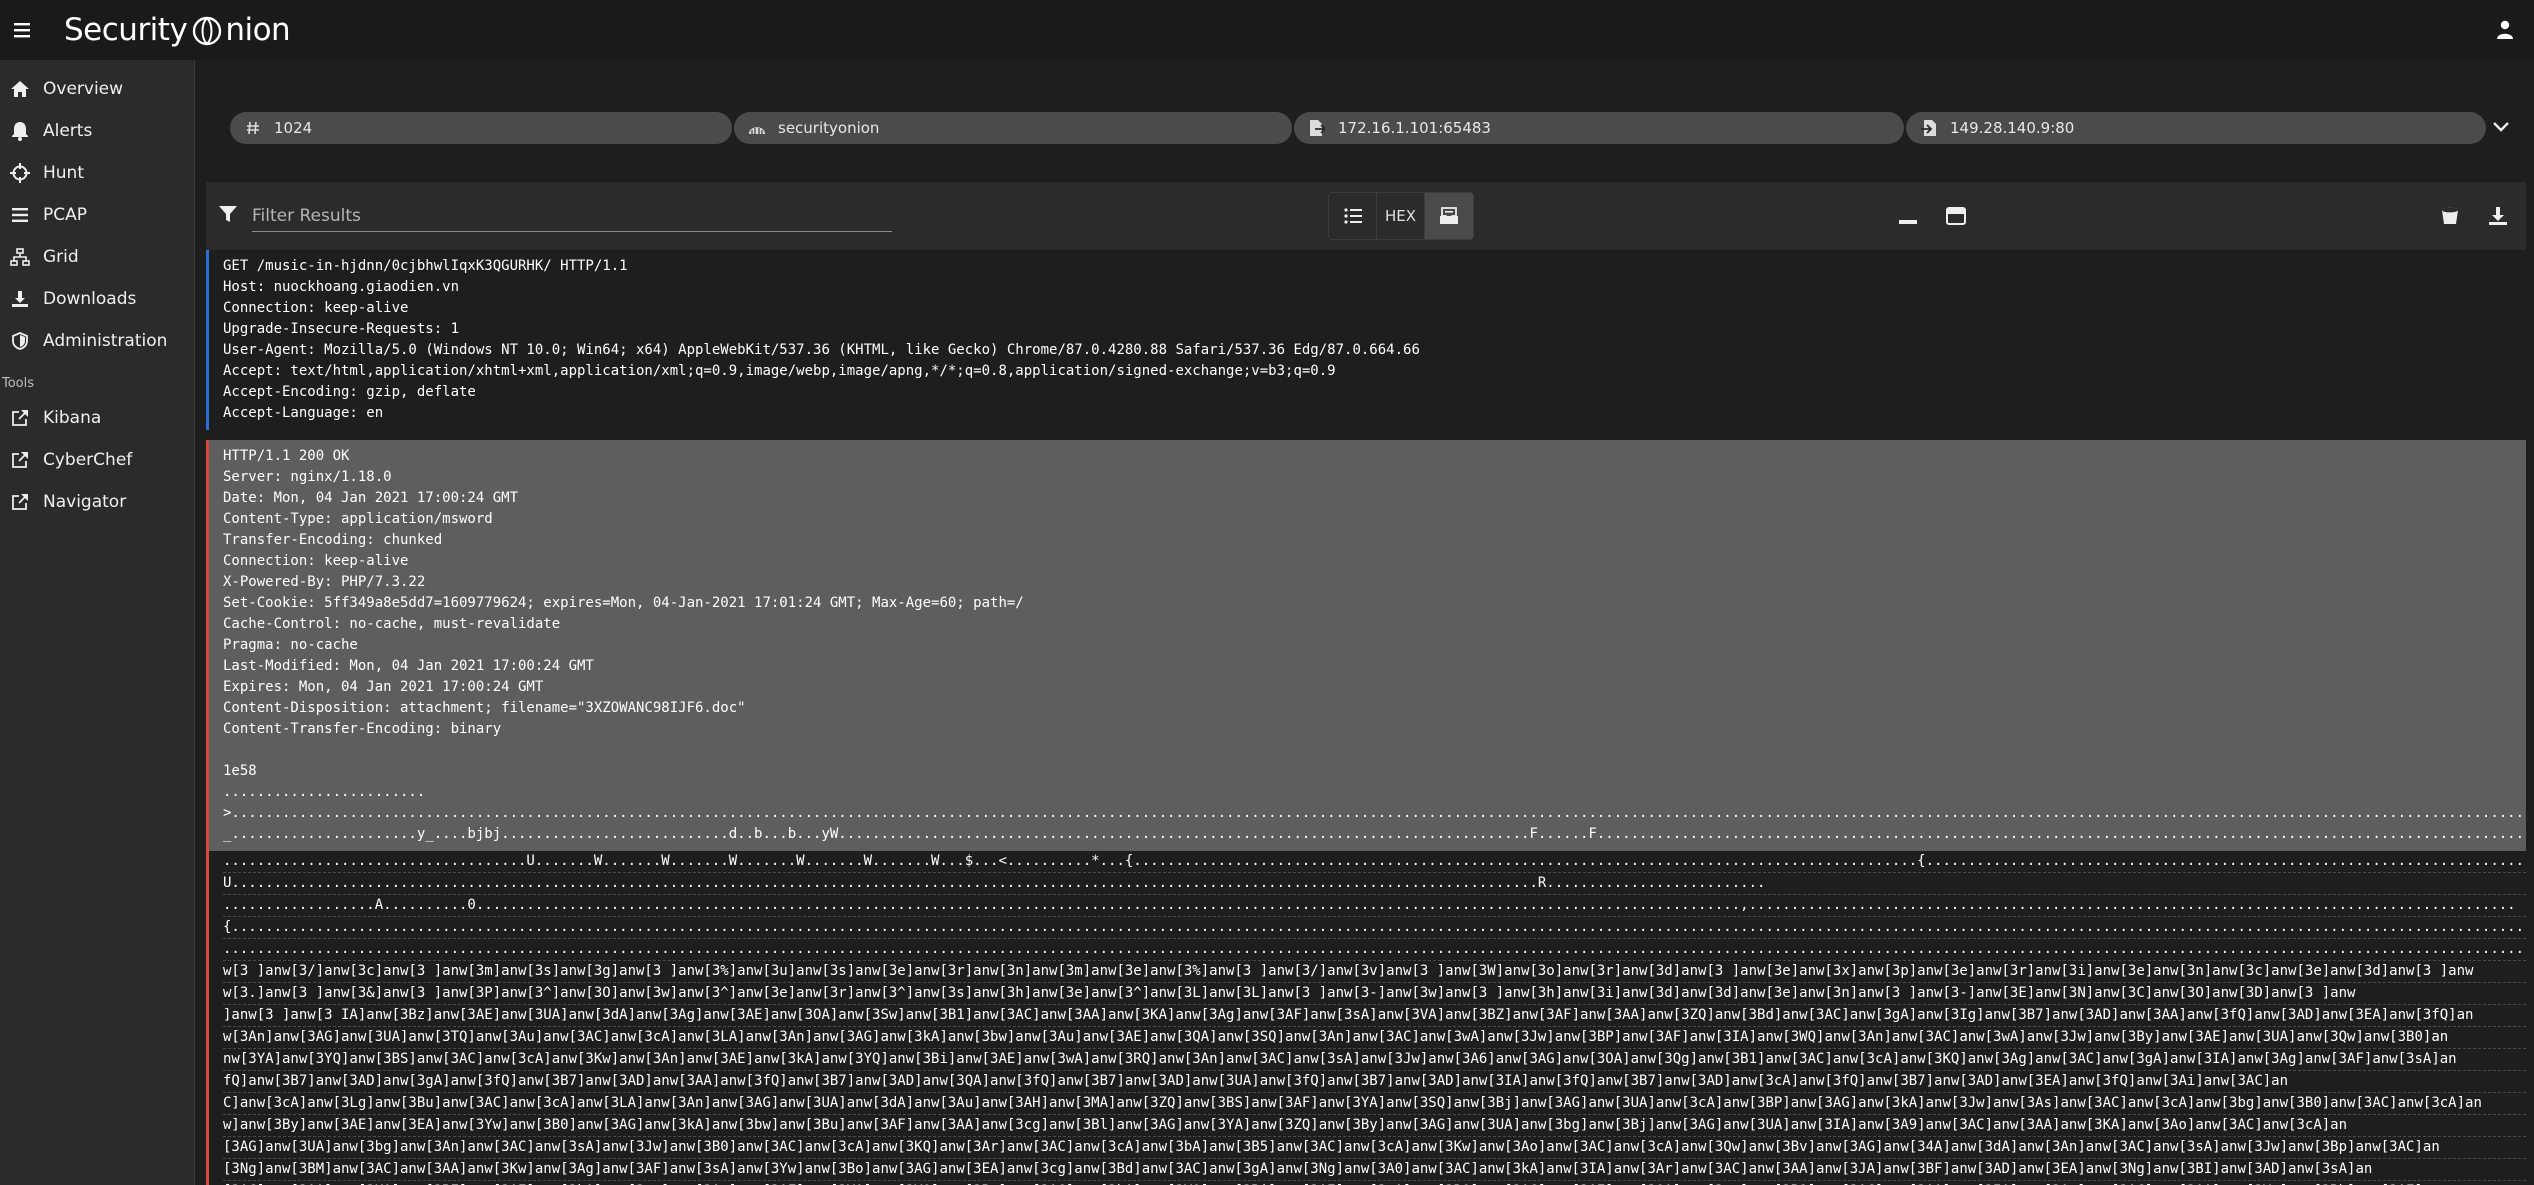 The image size is (2534, 1185). I want to click on filter-results-input, so click(572, 216).